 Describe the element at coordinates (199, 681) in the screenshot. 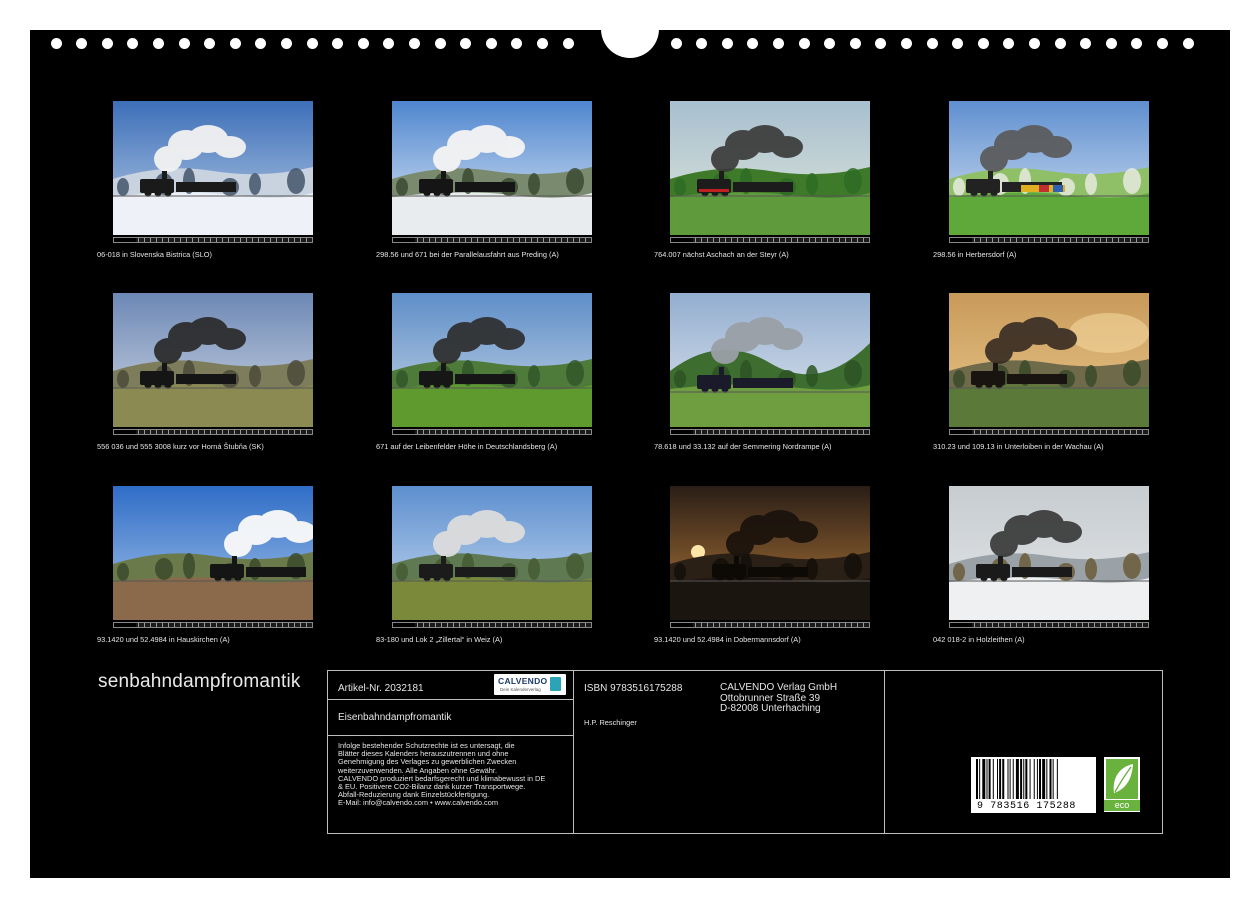

I see `side-title: senbahndampfromantik` at that location.